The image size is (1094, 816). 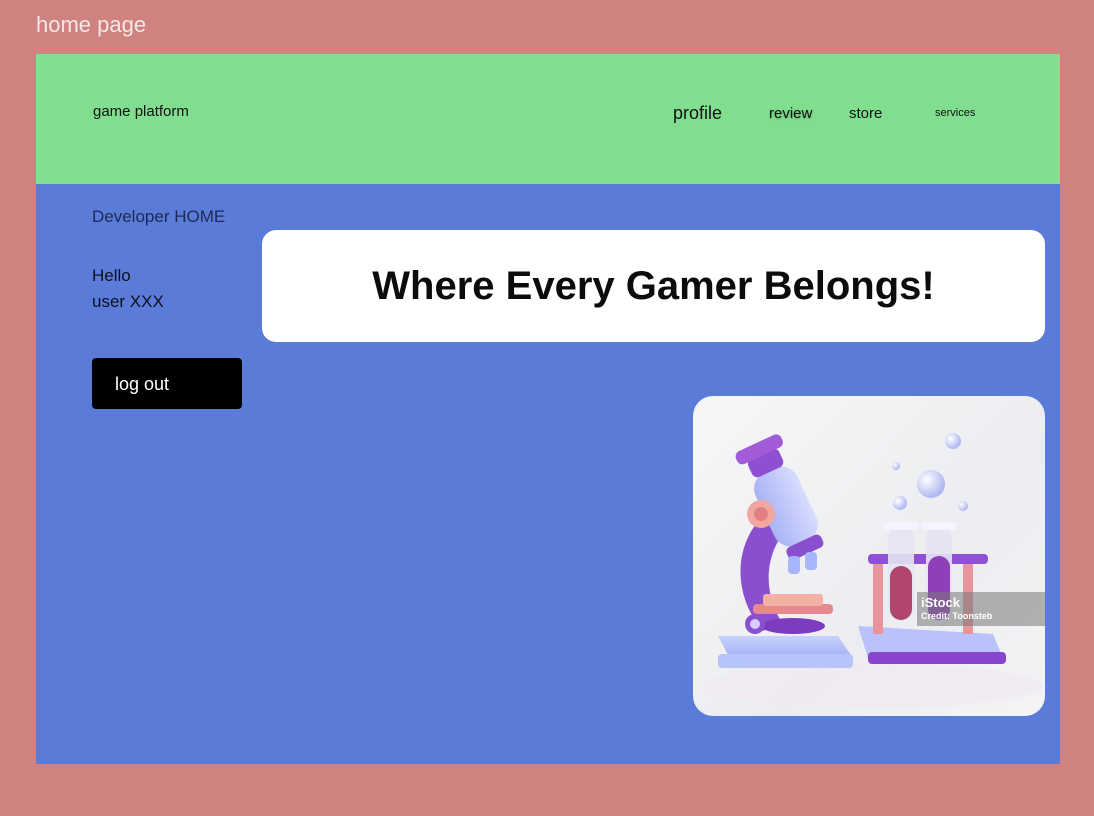 What do you see at coordinates (941, 602) in the screenshot?
I see `watermark-brand: iStock` at bounding box center [941, 602].